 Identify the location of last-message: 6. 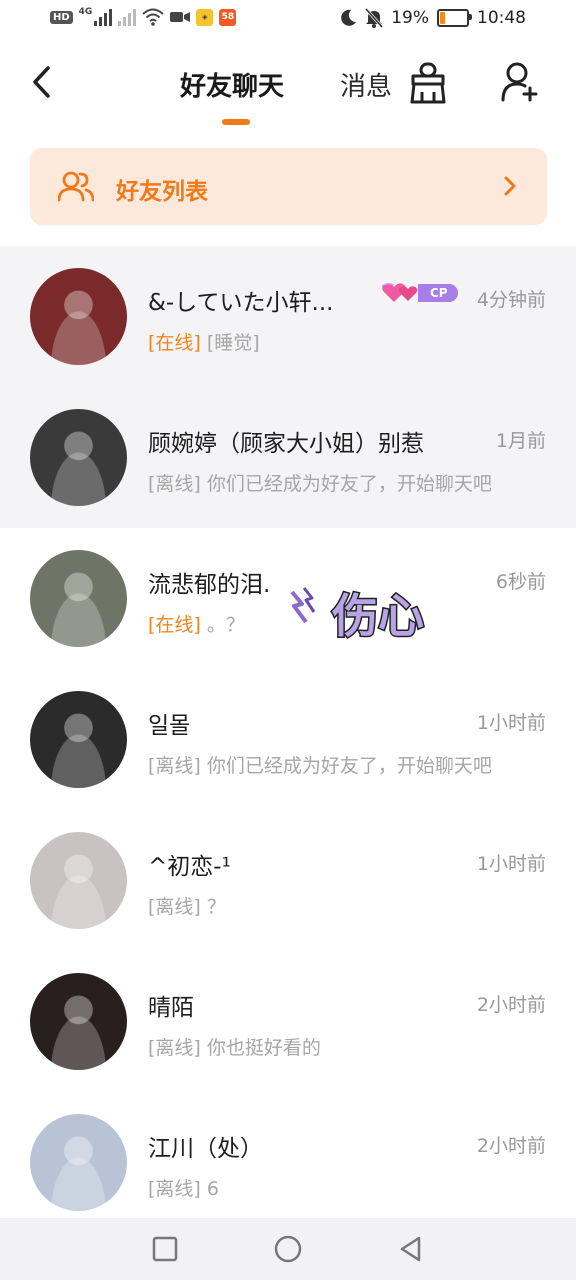
(212, 1189).